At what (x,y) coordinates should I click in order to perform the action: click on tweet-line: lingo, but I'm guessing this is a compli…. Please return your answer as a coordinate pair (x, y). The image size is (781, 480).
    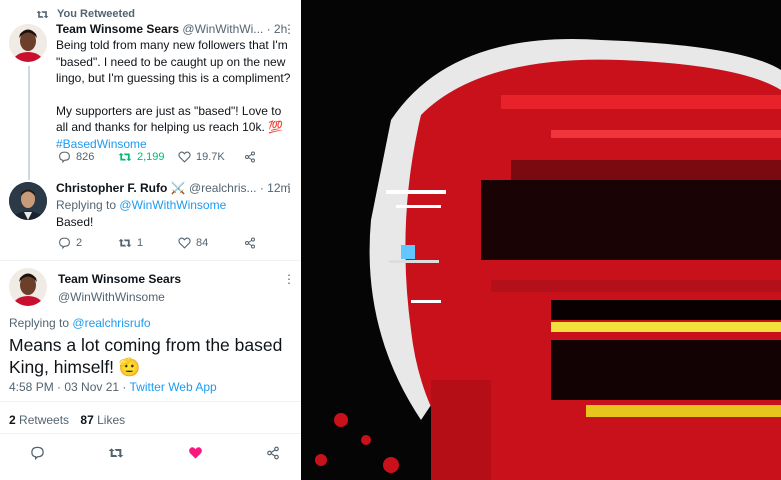
    Looking at the image, I should click on (173, 78).